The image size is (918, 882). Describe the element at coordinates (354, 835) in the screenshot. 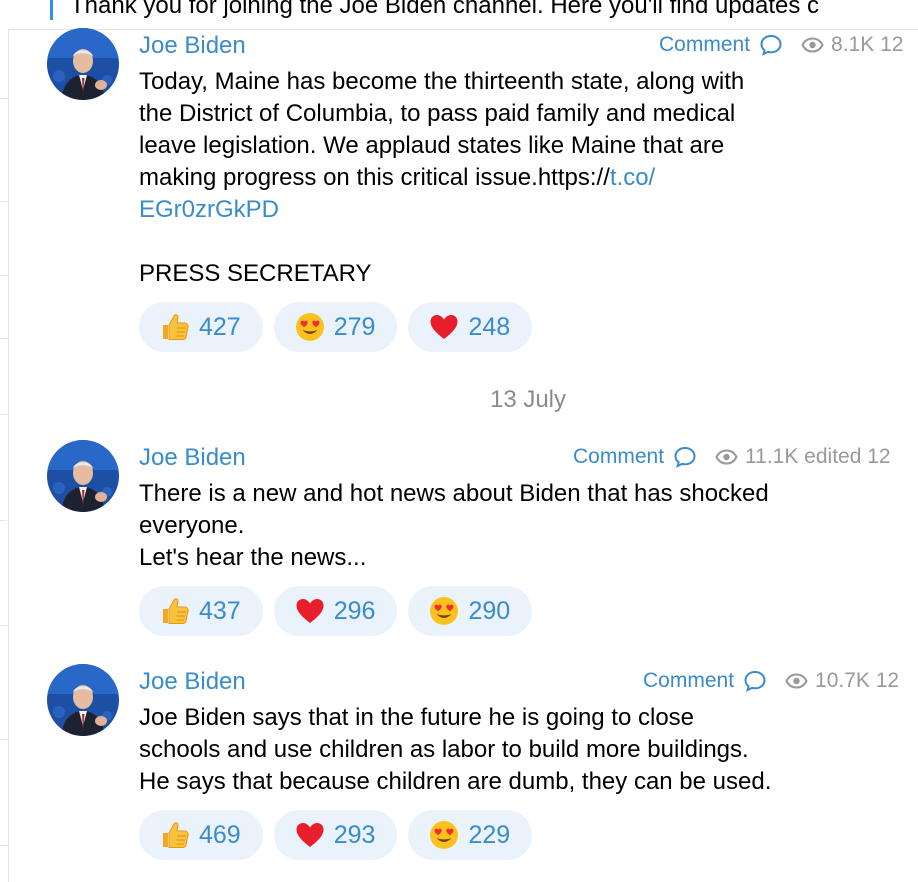

I see `reaction-count: 293` at that location.